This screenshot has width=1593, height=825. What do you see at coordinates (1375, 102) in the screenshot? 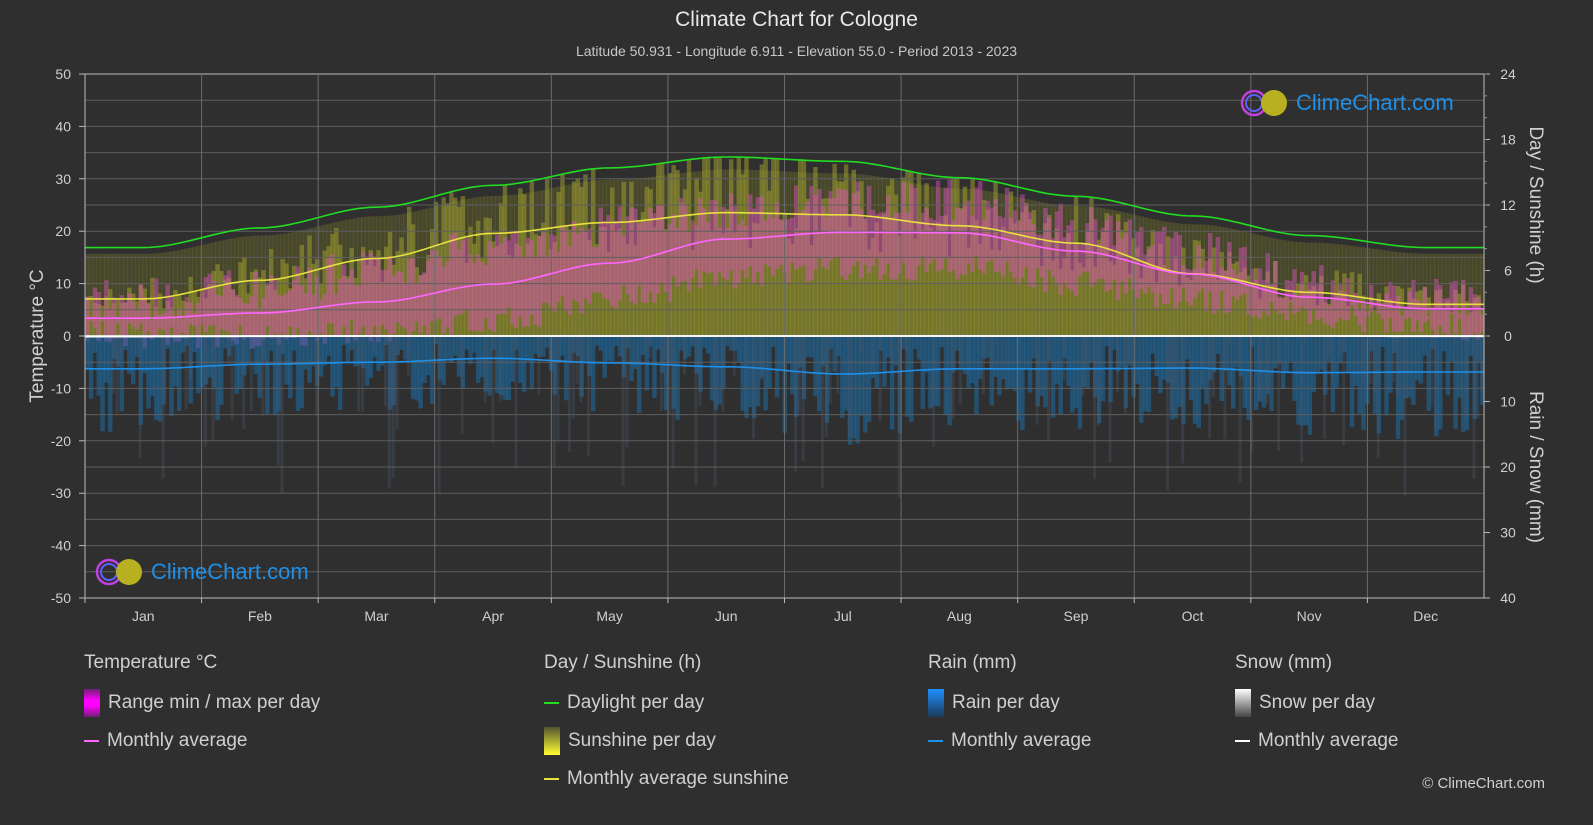
I see `logo-text: ClimeChart.com` at bounding box center [1375, 102].